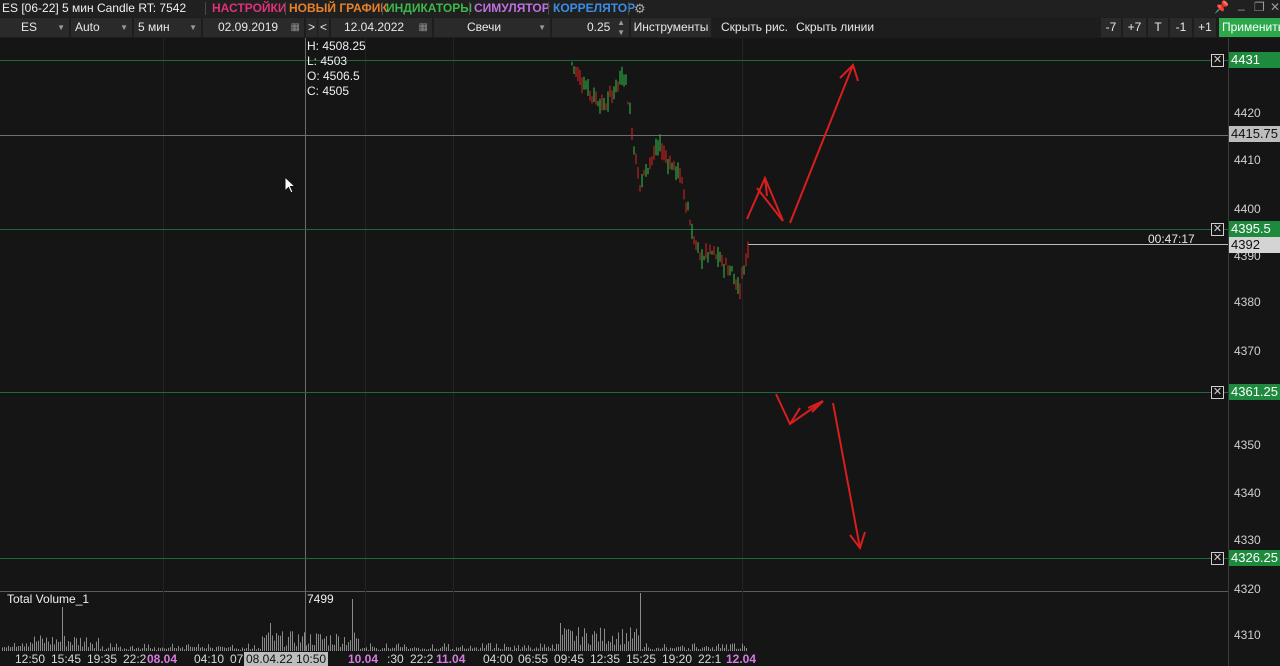 The height and width of the screenshot is (666, 1280). I want to click on pin-icon: 📌, so click(1221, 7).